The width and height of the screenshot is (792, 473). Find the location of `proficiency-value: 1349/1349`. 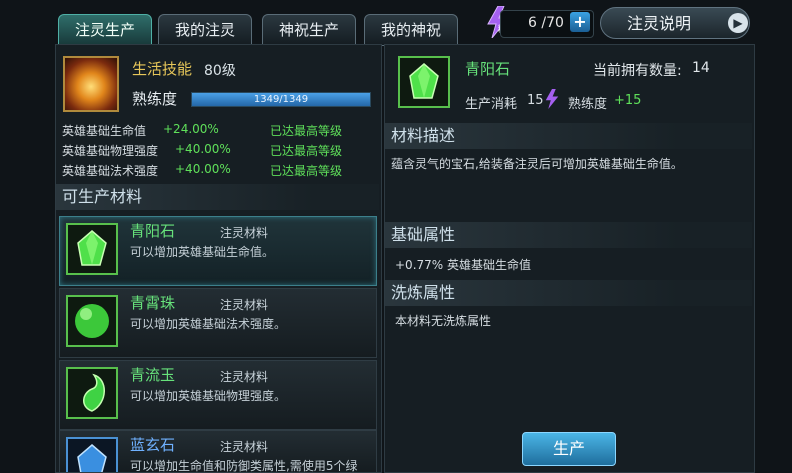

proficiency-value: 1349/1349 is located at coordinates (281, 99).